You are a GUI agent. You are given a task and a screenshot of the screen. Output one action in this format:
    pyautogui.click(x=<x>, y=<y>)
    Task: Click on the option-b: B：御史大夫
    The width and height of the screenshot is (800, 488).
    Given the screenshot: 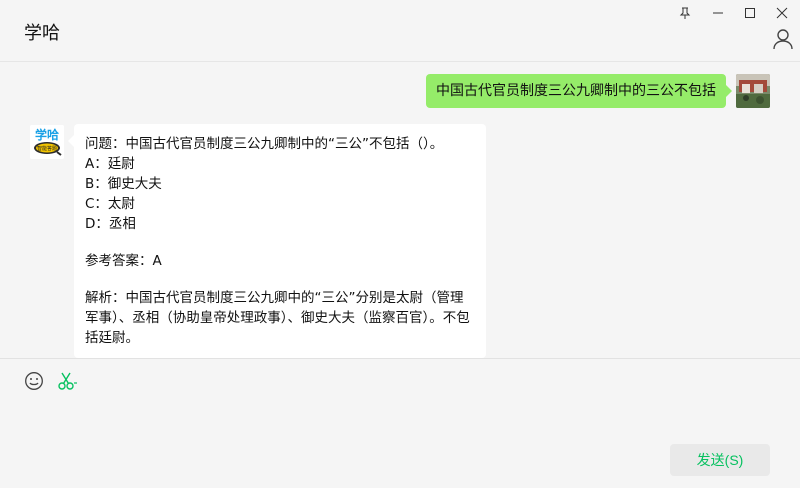 What is the action you would take?
    pyautogui.click(x=123, y=184)
    